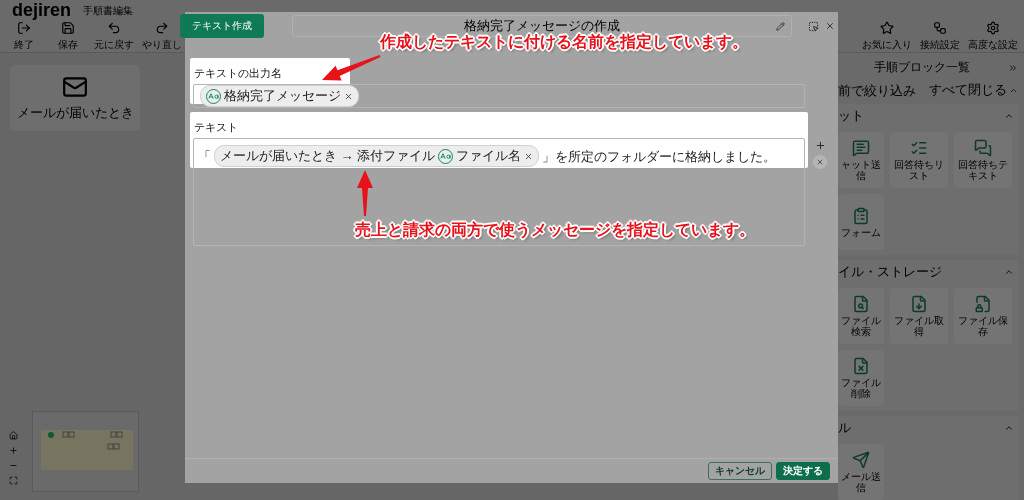 The height and width of the screenshot is (500, 1024). Describe the element at coordinates (861, 160) in the screenshot. I see `block-card: ャット送信` at that location.